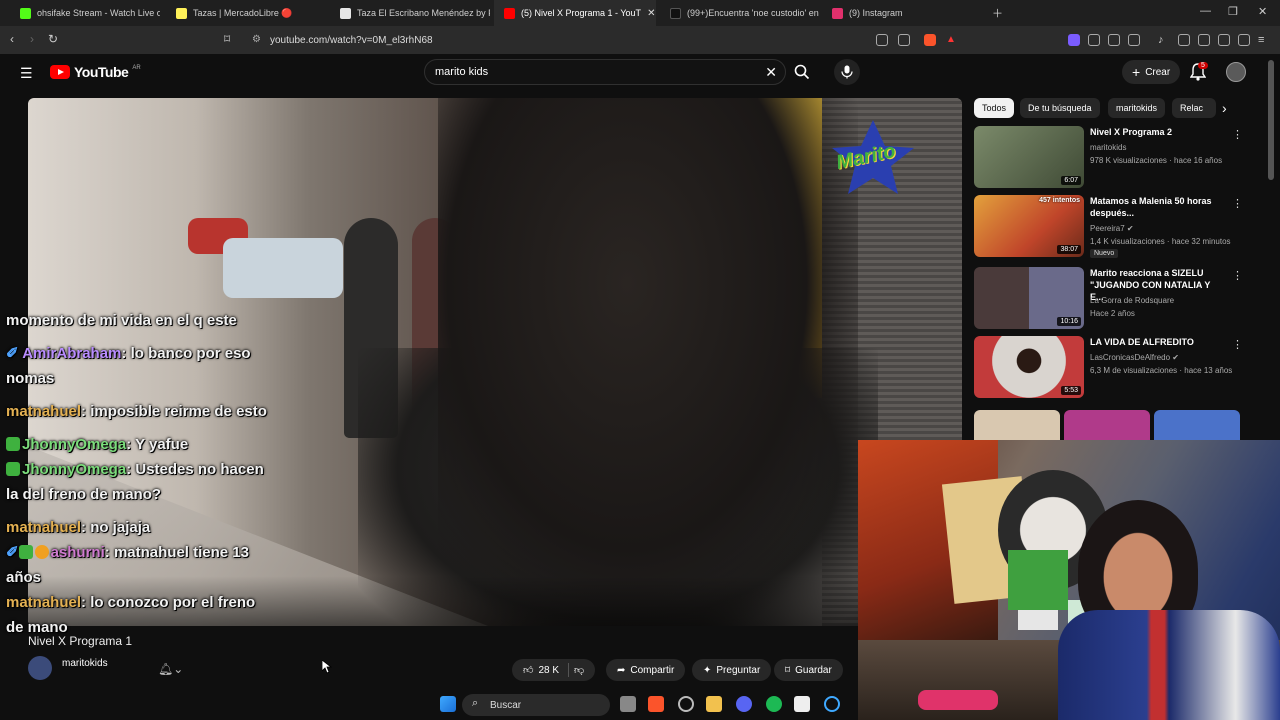 This screenshot has height=720, width=1280. What do you see at coordinates (1029, 367) in the screenshot?
I see `video-thumbnail: 5:53` at bounding box center [1029, 367].